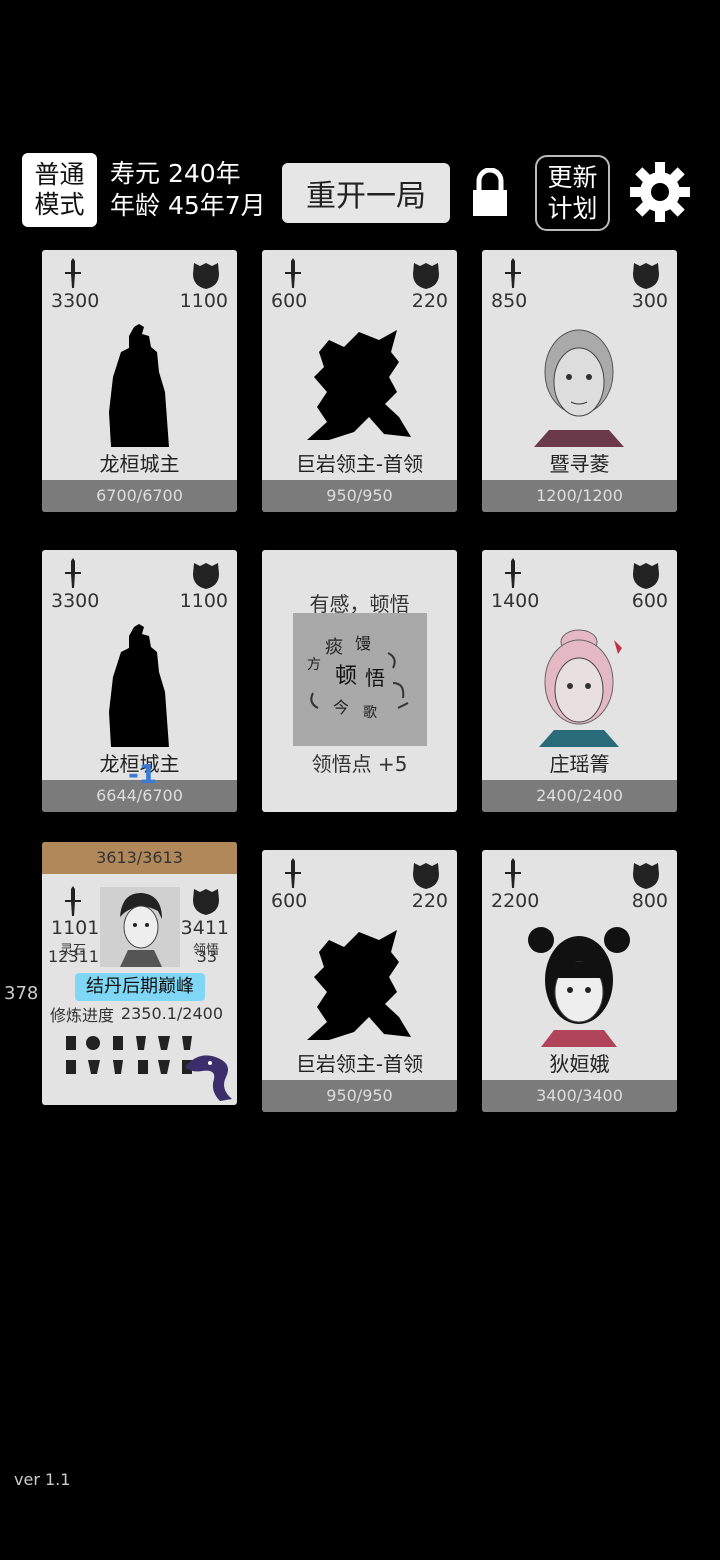 The width and height of the screenshot is (720, 1560). I want to click on restart-button: 重开一局, so click(366, 193).